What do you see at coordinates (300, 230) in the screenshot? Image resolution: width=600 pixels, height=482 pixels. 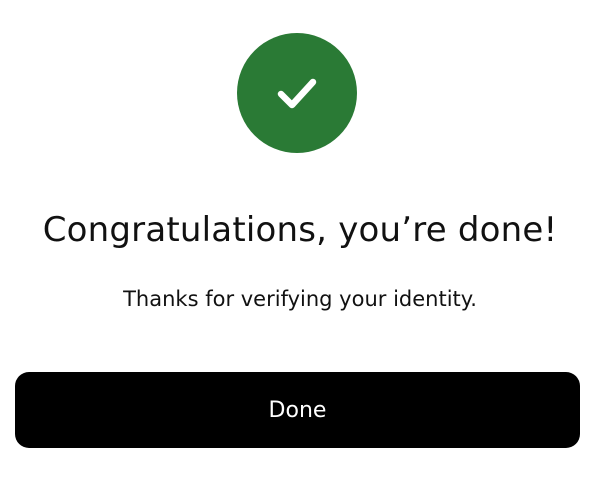 I see `page-title: Congratulations, you’re done!` at bounding box center [300, 230].